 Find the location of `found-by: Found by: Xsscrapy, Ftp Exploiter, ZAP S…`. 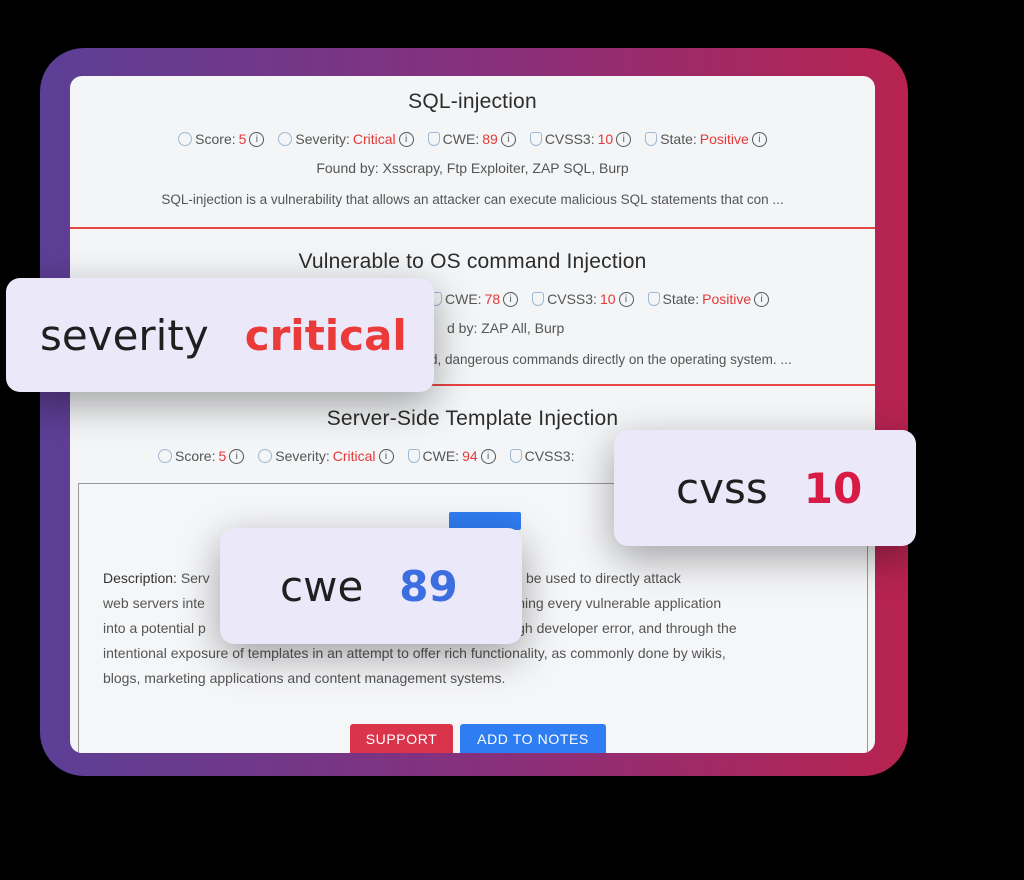

found-by: Found by: Xsscrapy, Ftp Exploiter, ZAP S… is located at coordinates (472, 168).